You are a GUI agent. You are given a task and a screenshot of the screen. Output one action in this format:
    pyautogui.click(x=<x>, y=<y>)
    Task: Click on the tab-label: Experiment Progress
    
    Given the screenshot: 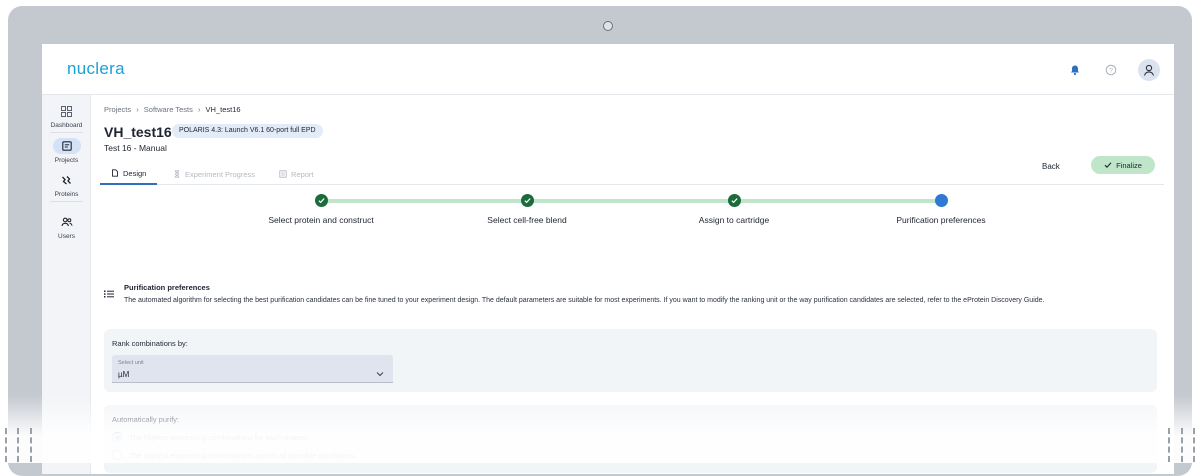 What is the action you would take?
    pyautogui.click(x=220, y=174)
    